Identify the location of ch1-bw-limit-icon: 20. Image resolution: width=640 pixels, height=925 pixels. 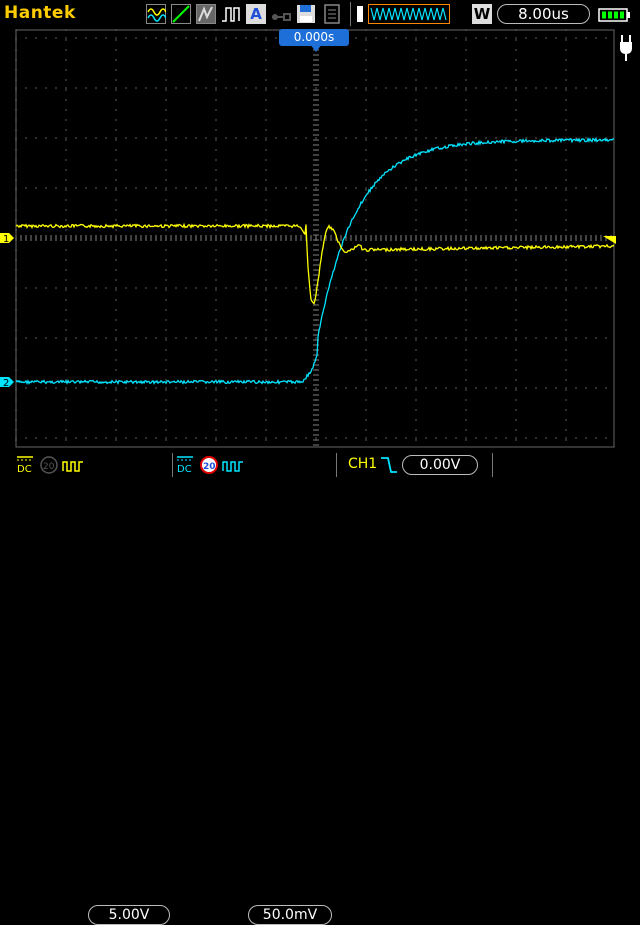
(49, 467).